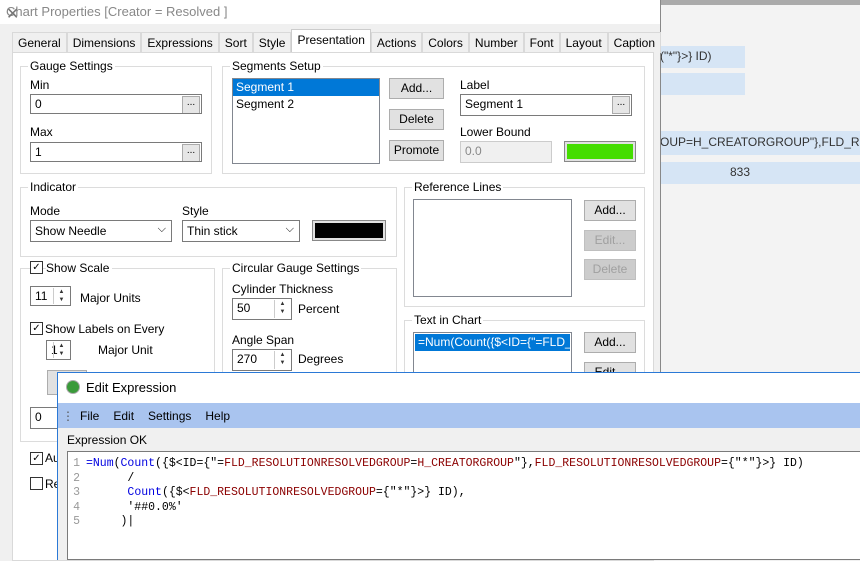 The image size is (860, 561). Describe the element at coordinates (762, 463) in the screenshot. I see `code-token: ={"*"}>} ID)` at that location.